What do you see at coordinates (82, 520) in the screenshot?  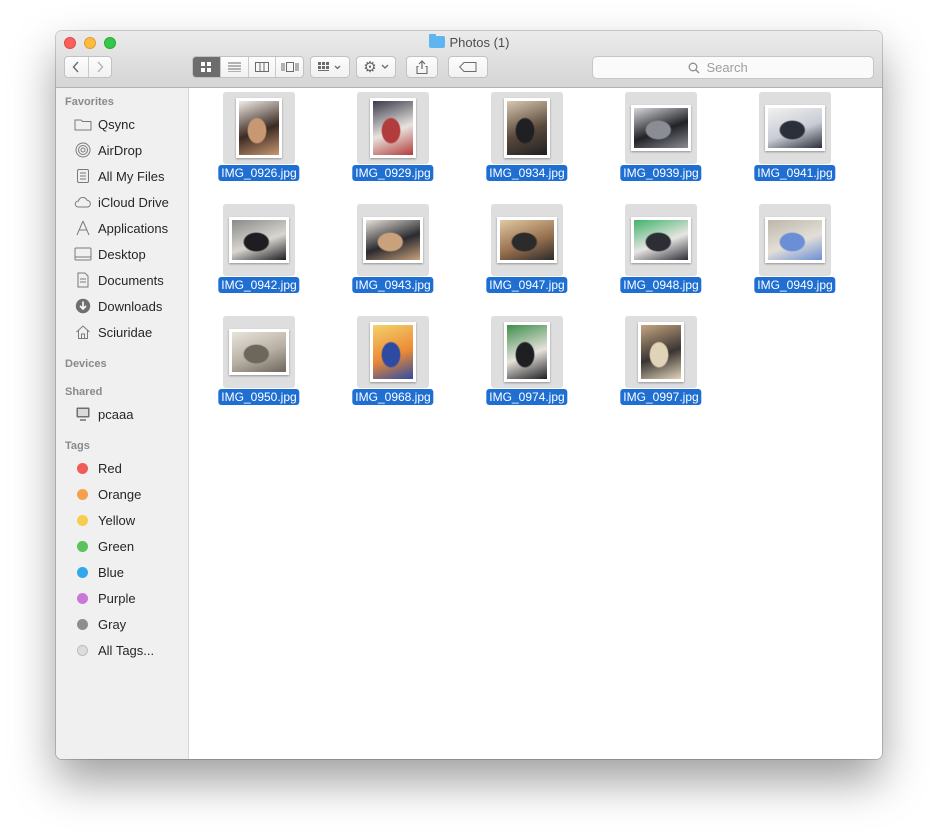 I see `yellow-tag-icon` at bounding box center [82, 520].